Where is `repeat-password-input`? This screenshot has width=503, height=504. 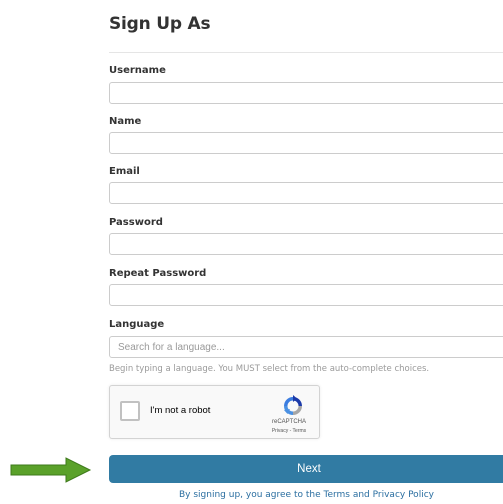
repeat-password-input is located at coordinates (306, 295).